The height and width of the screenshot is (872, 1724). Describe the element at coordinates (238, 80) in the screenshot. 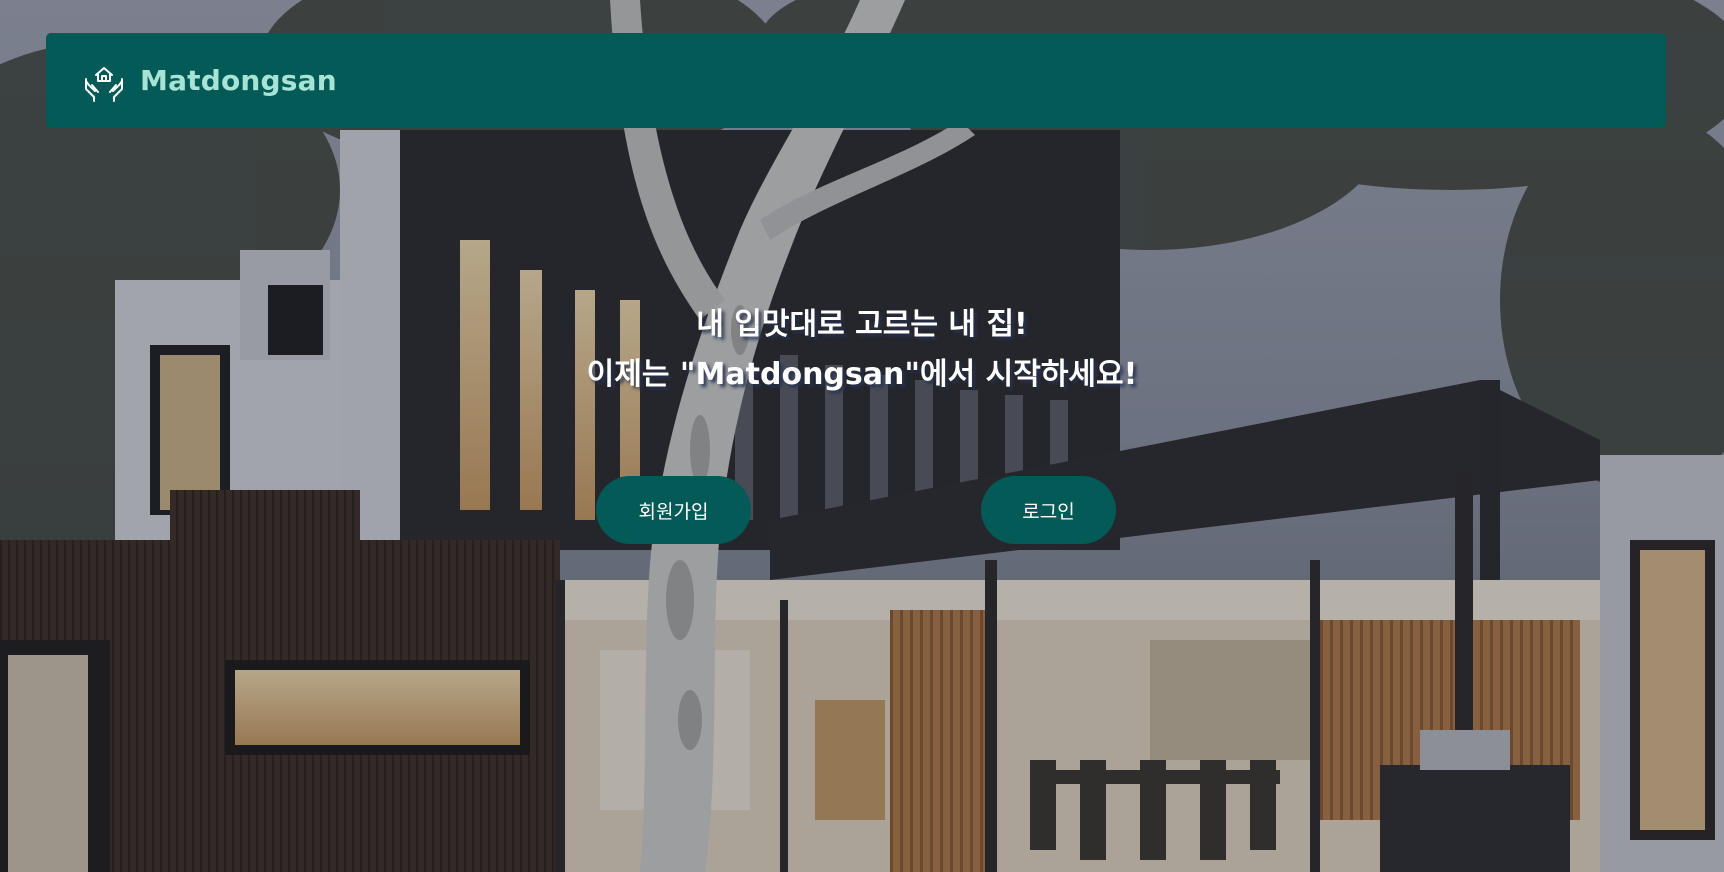

I see `brand-name: Matdongsan` at that location.